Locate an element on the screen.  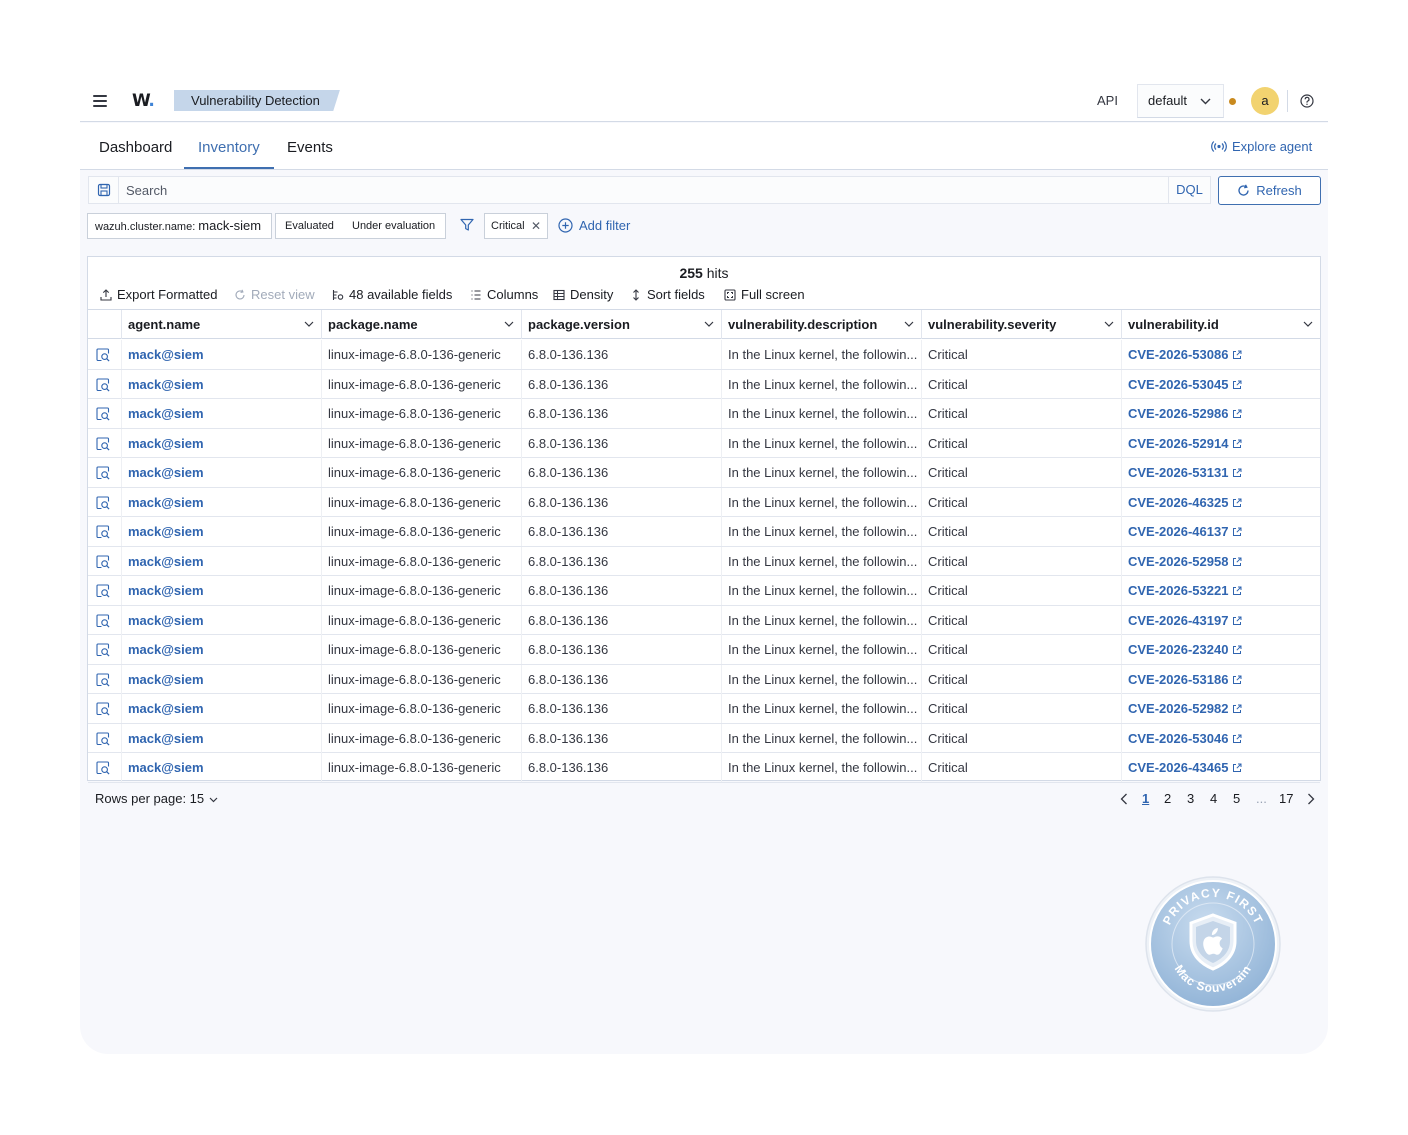
cve-link: CVE-2026-52986 is located at coordinates (1178, 413).